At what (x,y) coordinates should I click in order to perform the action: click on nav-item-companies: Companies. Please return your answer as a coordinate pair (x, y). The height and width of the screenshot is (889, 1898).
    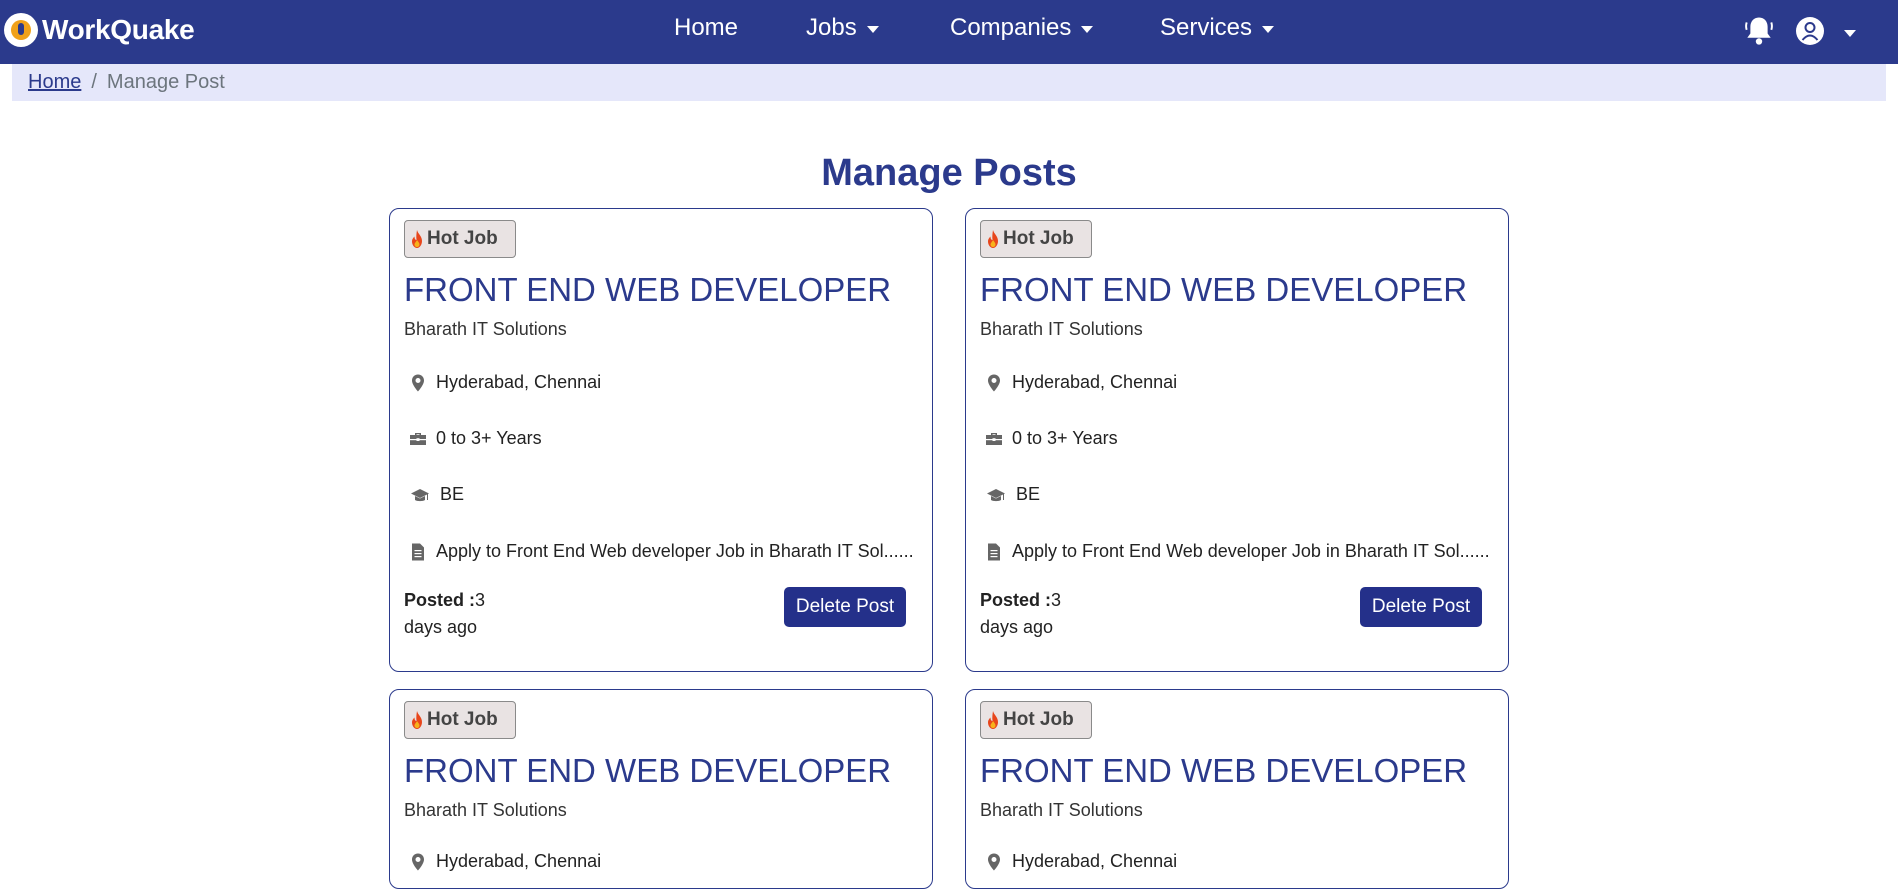
    Looking at the image, I should click on (1022, 28).